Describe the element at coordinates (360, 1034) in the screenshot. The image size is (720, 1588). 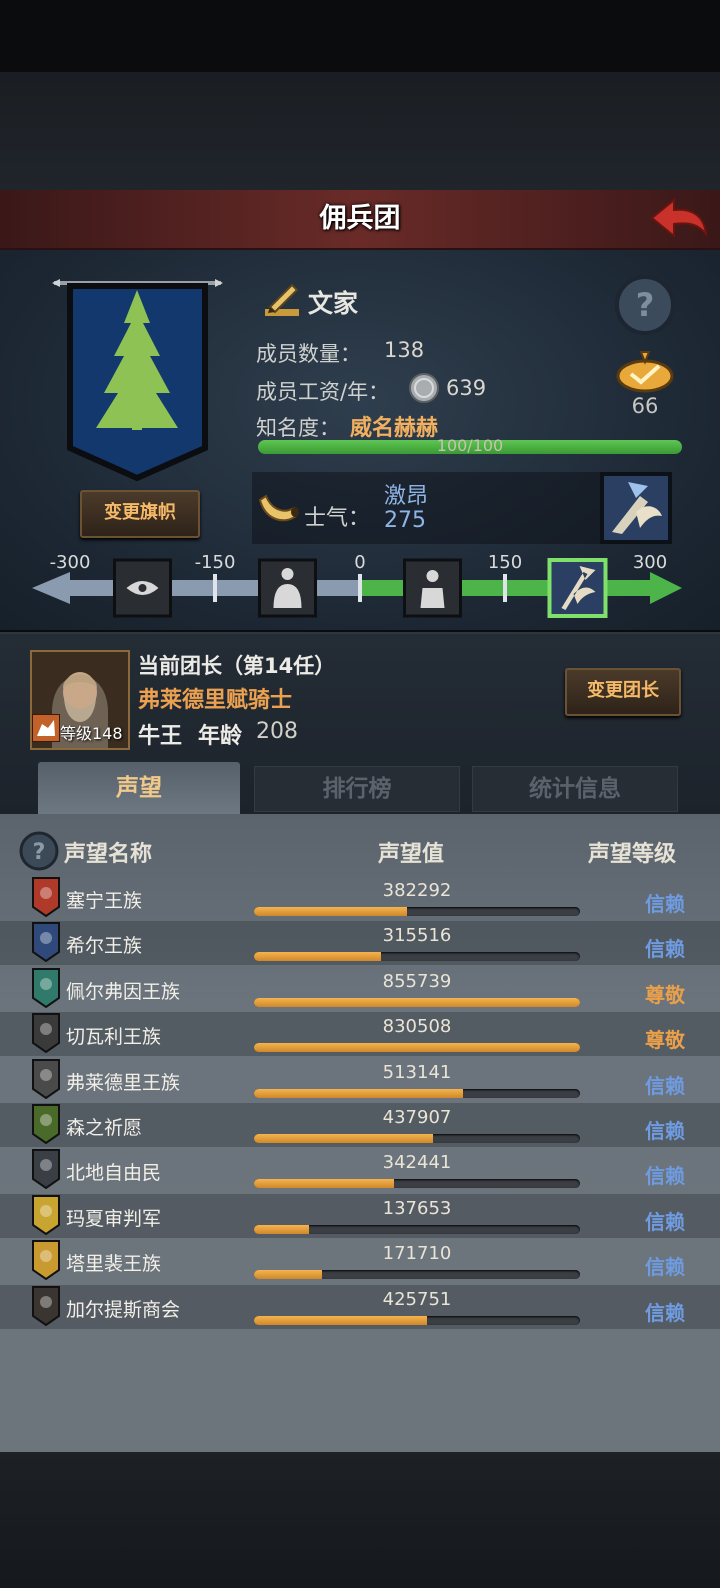
I see `faction-row: 切瓦利王族 830508 尊敬` at that location.